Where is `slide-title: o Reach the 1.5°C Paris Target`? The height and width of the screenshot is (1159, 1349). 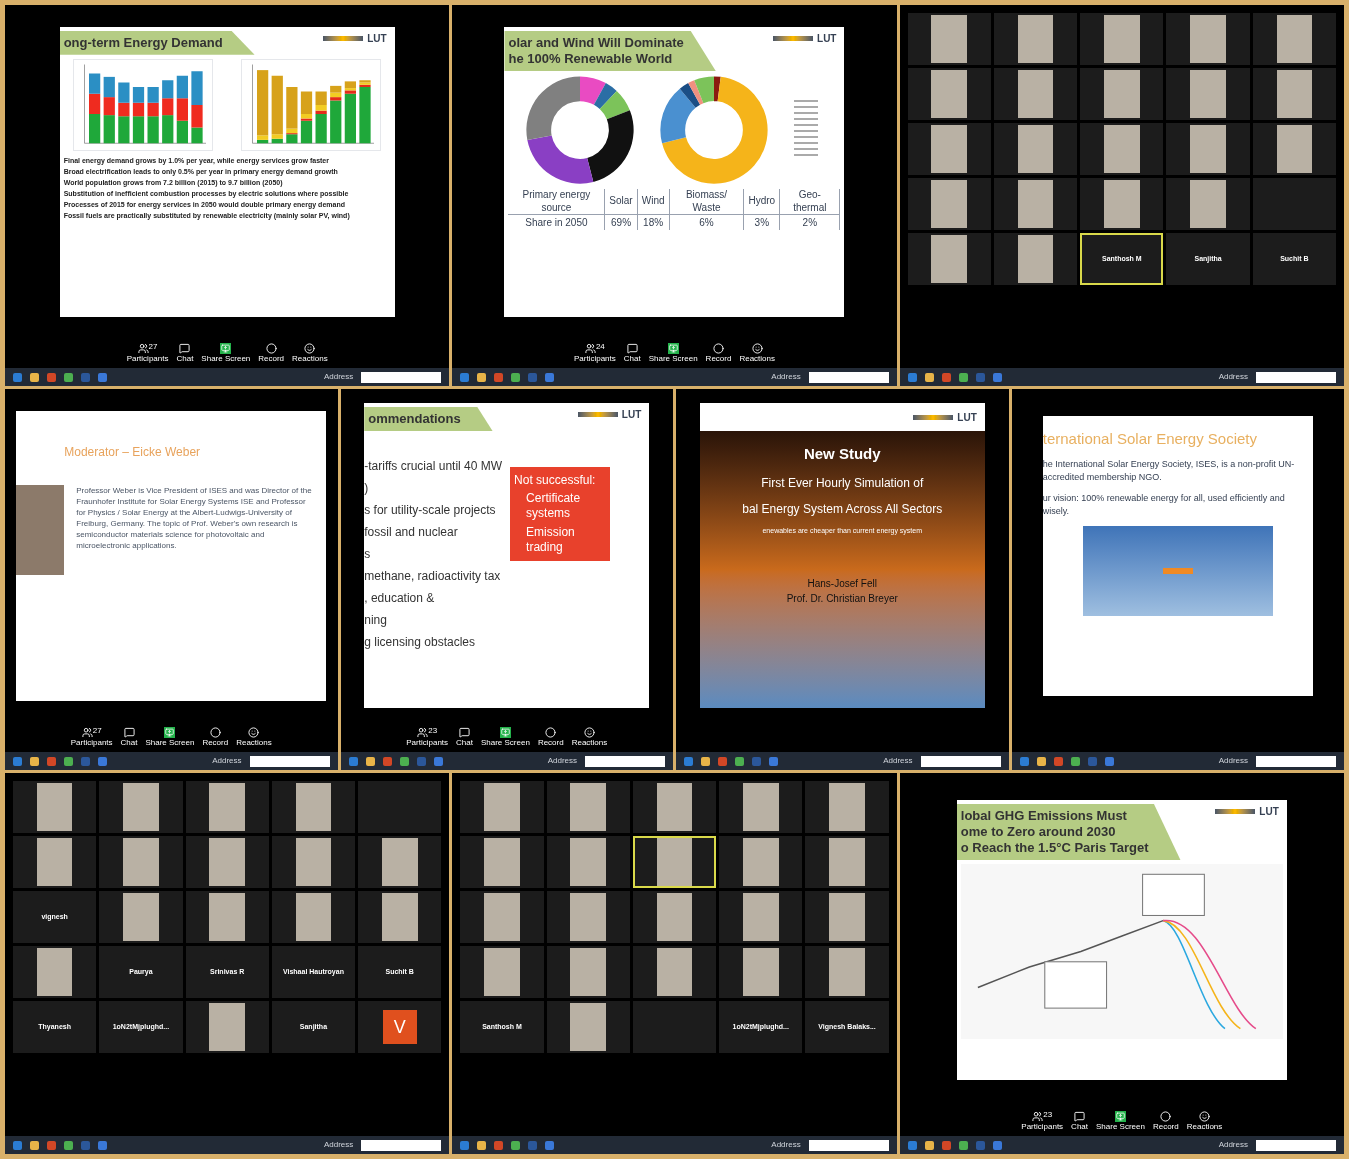
slide-title: o Reach the 1.5°C Paris Target is located at coordinates (1054, 848).